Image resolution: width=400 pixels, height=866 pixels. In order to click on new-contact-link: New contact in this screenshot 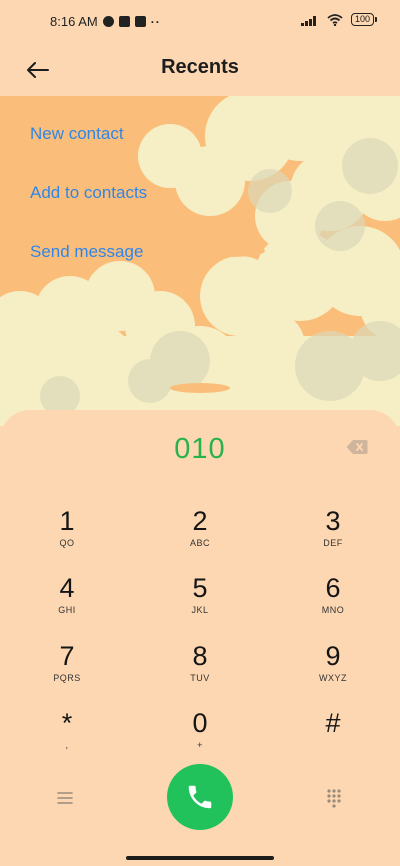, I will do `click(77, 134)`.